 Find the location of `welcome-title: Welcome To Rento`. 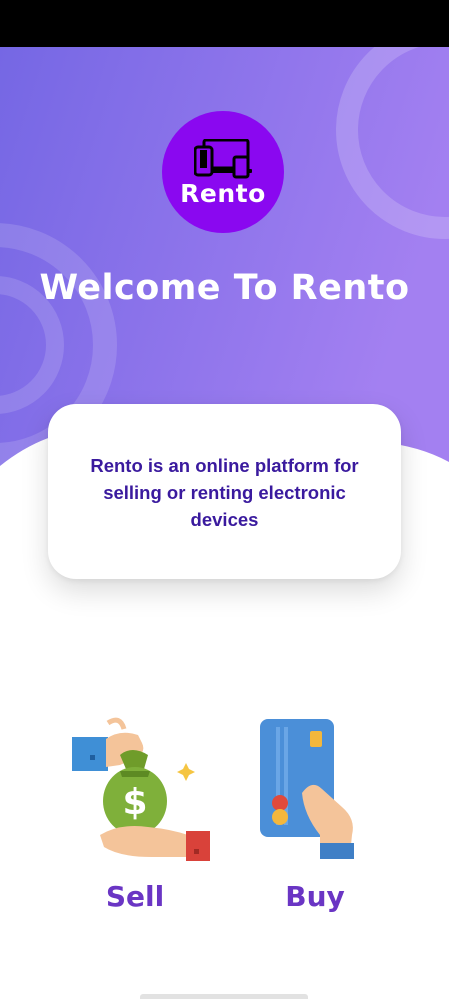

welcome-title: Welcome To Rento is located at coordinates (224, 288).